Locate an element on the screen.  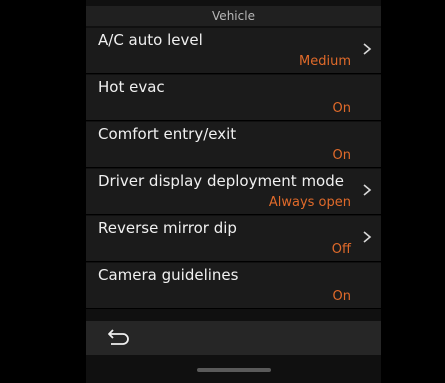
home-indicator is located at coordinates (234, 370).